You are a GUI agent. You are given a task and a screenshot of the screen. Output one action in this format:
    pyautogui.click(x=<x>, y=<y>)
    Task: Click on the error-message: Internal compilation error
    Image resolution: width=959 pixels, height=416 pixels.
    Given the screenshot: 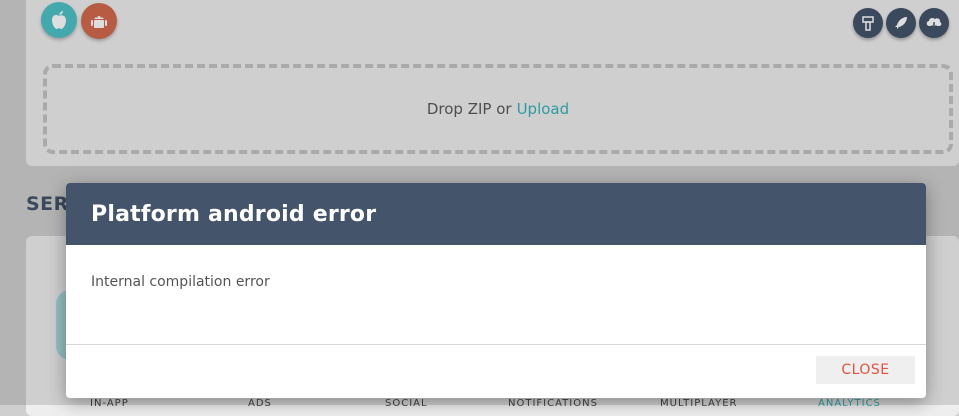 What is the action you would take?
    pyautogui.click(x=180, y=282)
    